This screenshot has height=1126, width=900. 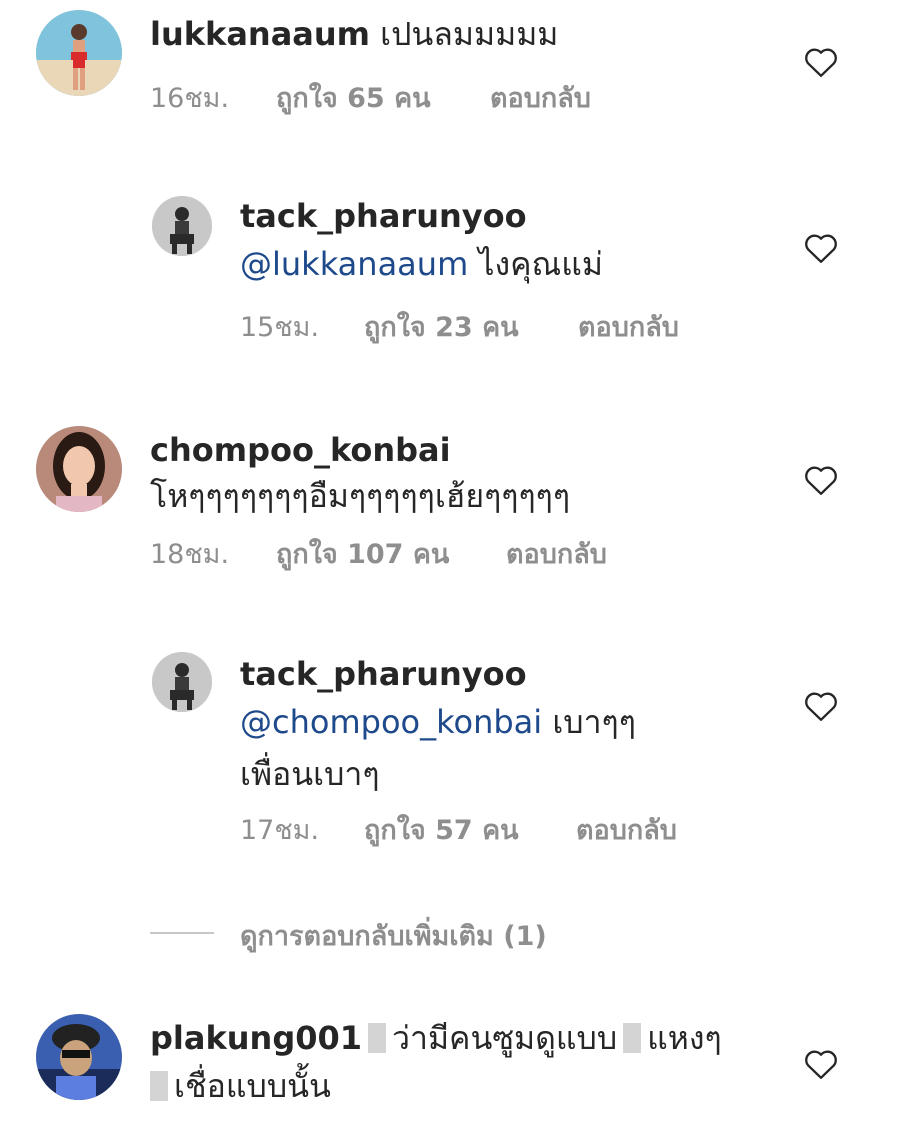 I want to click on comment-likes-count: ถูกใจ 65 คน, so click(x=353, y=99).